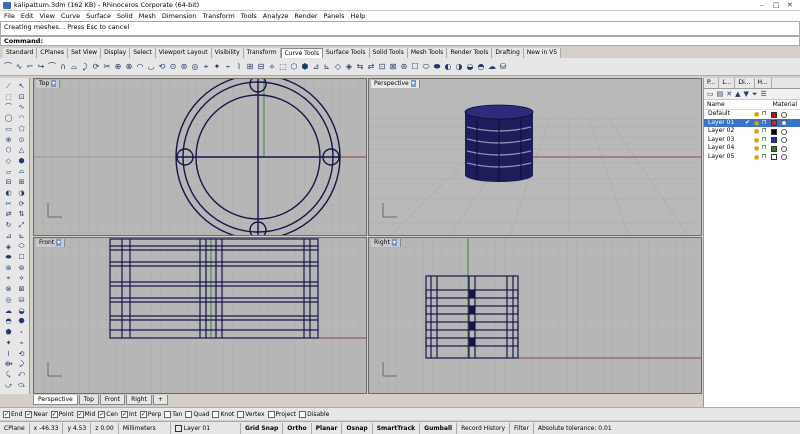 This screenshot has height=434, width=800. I want to click on left-tool-icon: ⬟, so click(8, 332).